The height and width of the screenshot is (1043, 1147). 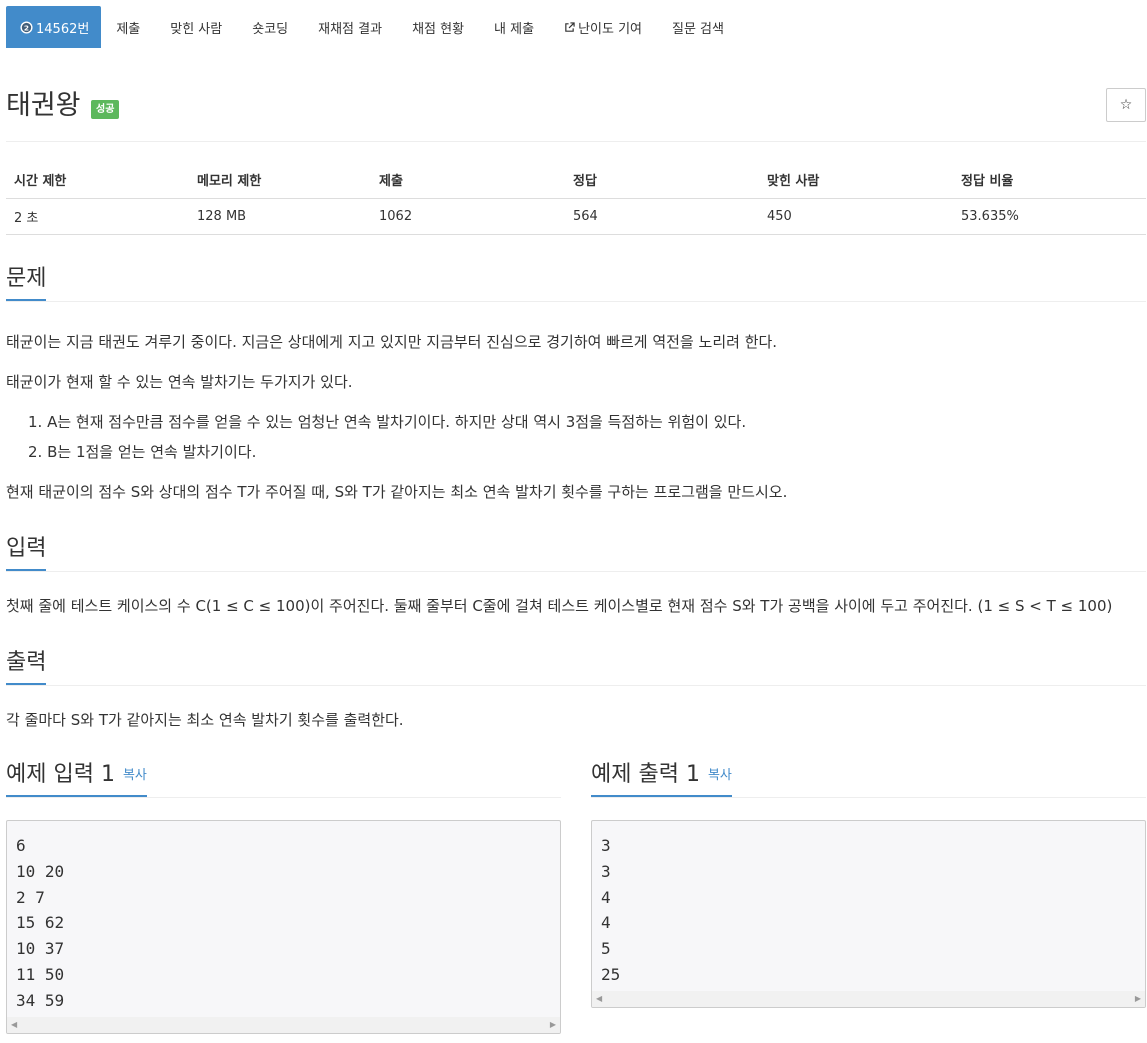 What do you see at coordinates (662, 180) in the screenshot?
I see `header-accepted: 정답` at bounding box center [662, 180].